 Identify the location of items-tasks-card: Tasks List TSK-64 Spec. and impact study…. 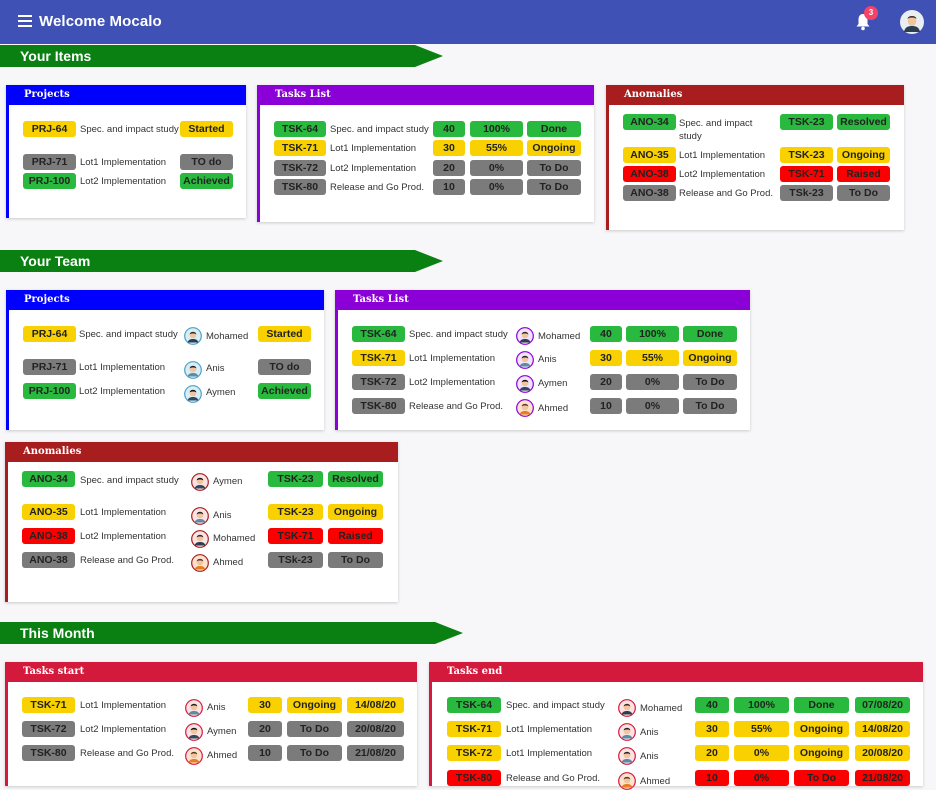
(425, 153).